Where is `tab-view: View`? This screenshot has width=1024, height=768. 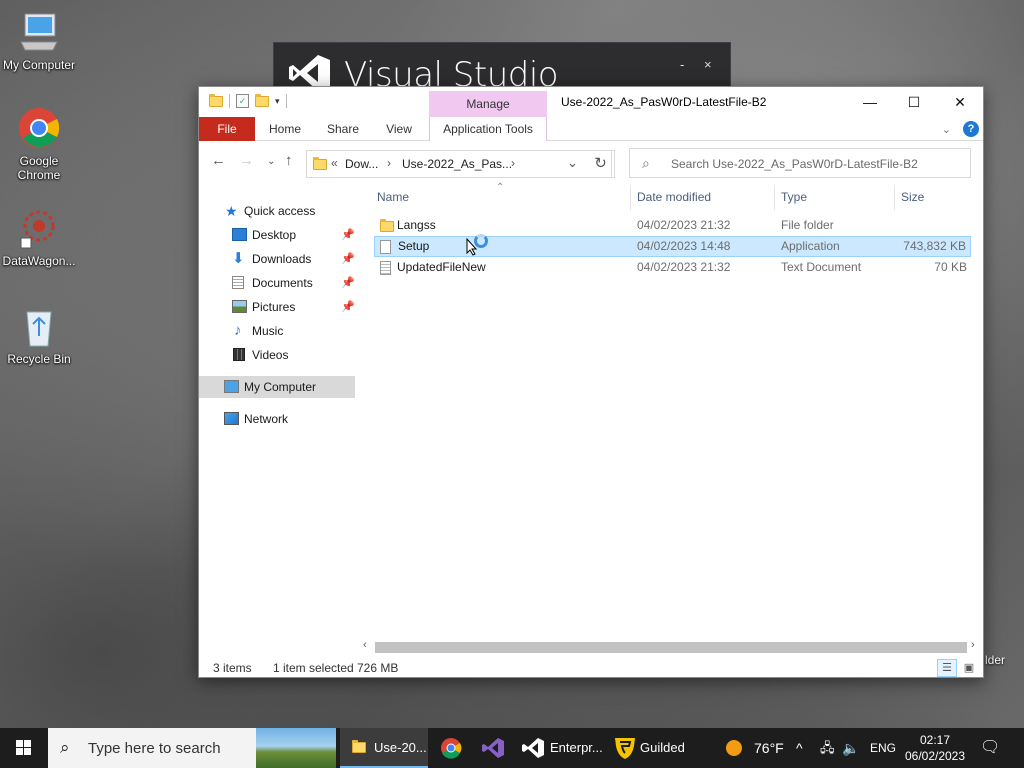 tab-view: View is located at coordinates (399, 129).